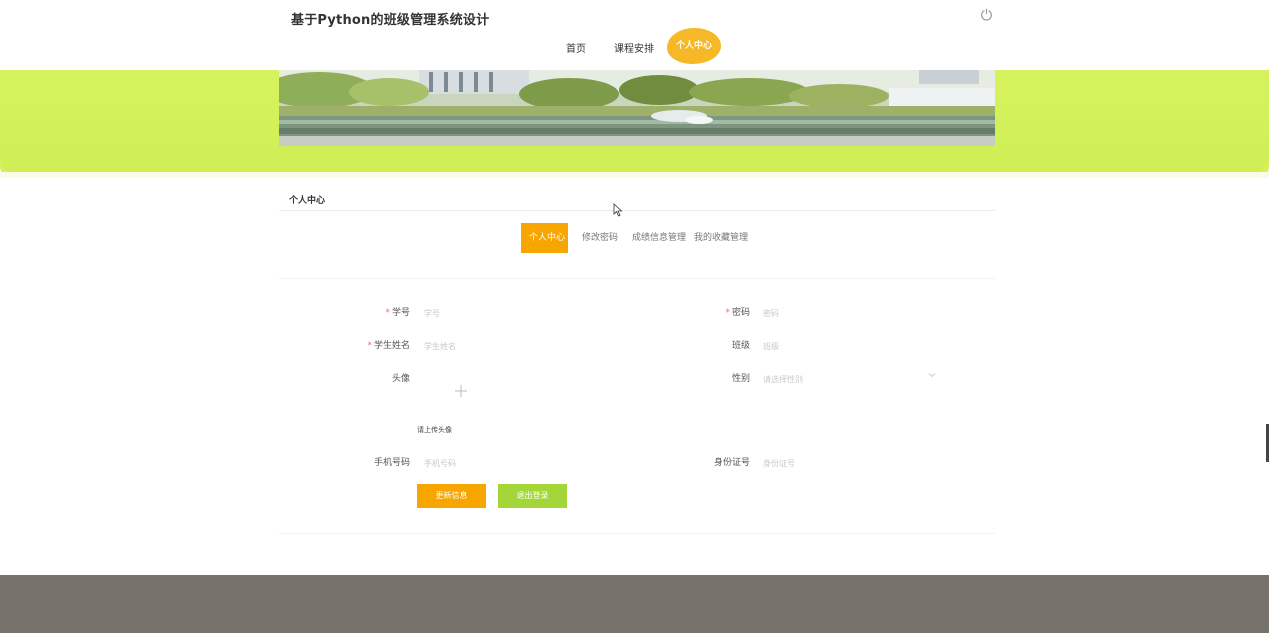  I want to click on gender-label: 性别, so click(740, 379).